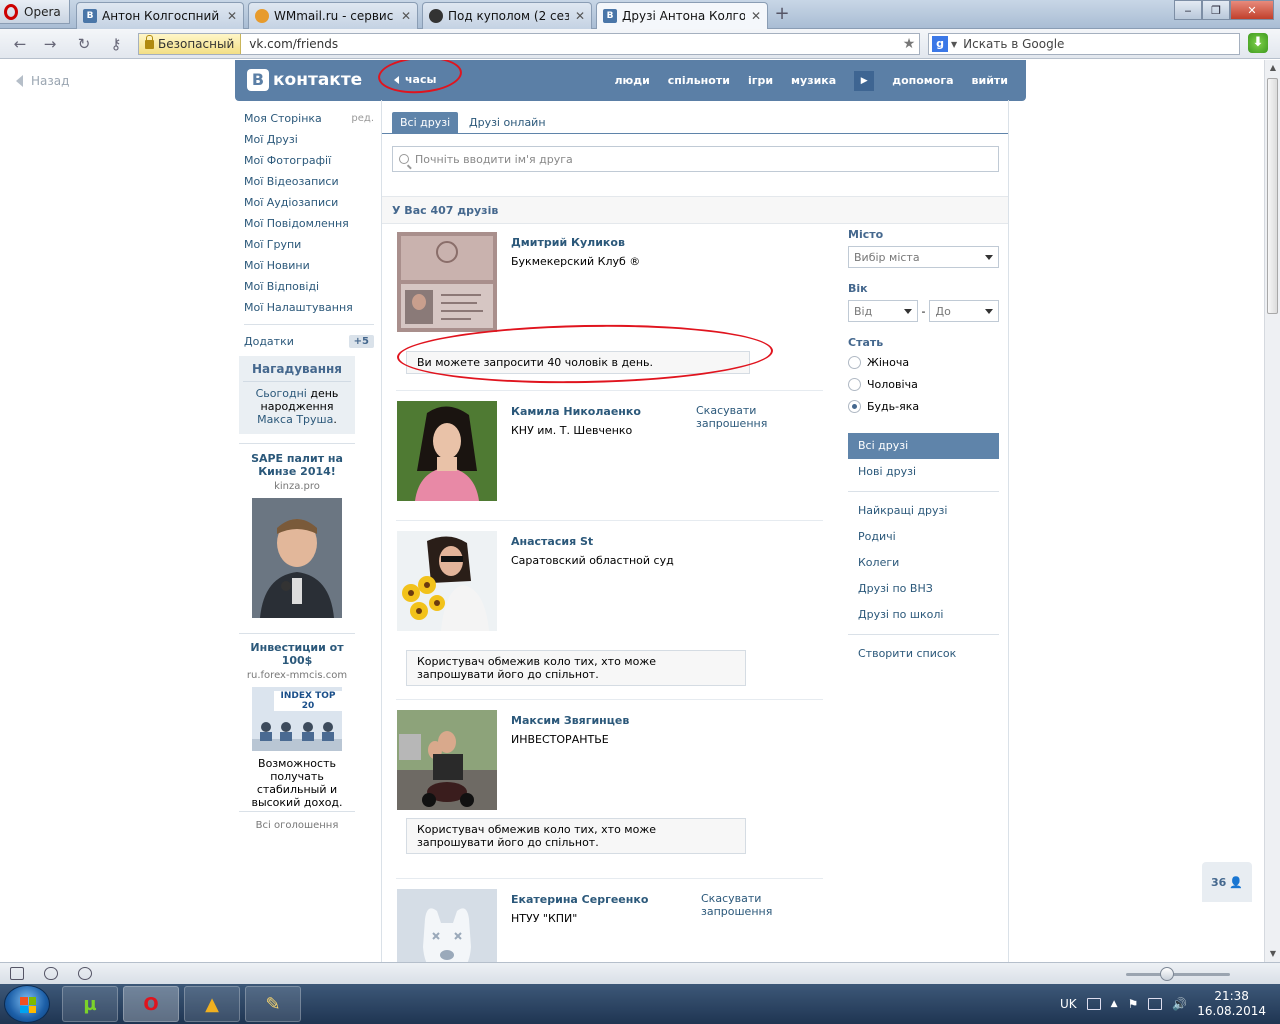  I want to click on all-ads-link: Всі оголошення, so click(297, 825).